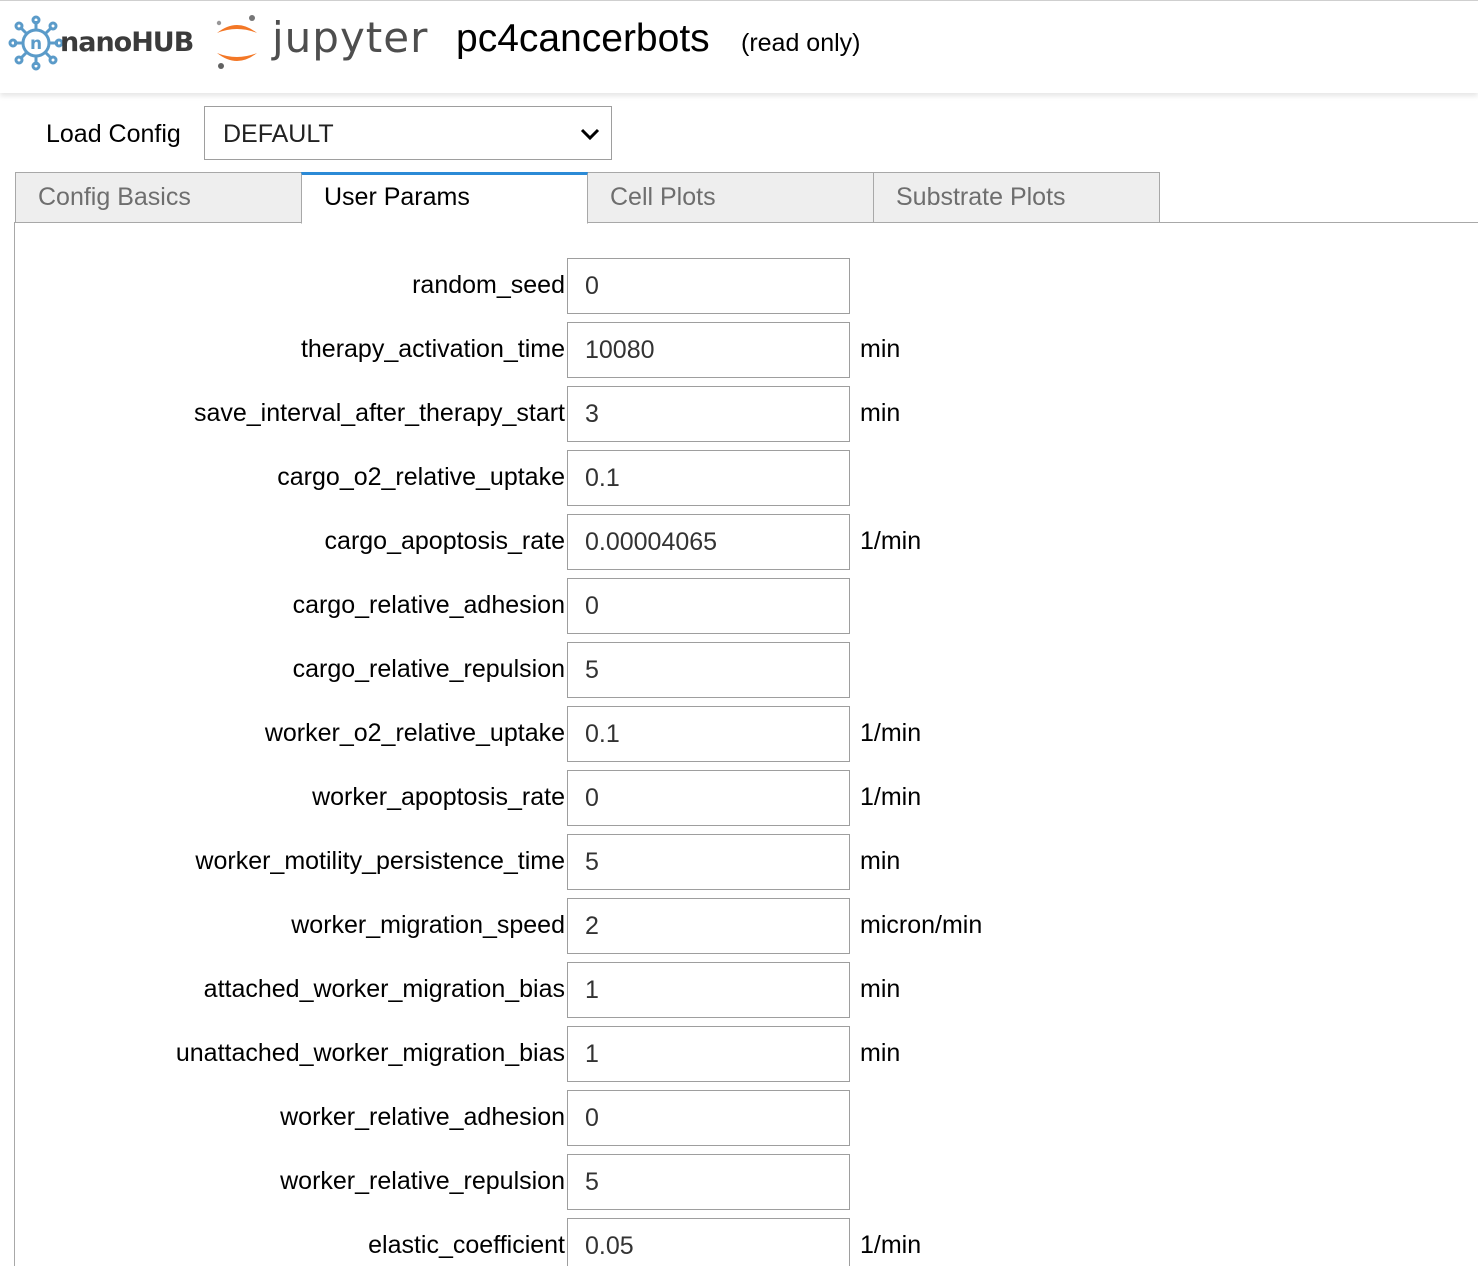 The image size is (1478, 1266). What do you see at coordinates (379, 413) in the screenshot?
I see `param-label: save_interval_after_therapy_start` at bounding box center [379, 413].